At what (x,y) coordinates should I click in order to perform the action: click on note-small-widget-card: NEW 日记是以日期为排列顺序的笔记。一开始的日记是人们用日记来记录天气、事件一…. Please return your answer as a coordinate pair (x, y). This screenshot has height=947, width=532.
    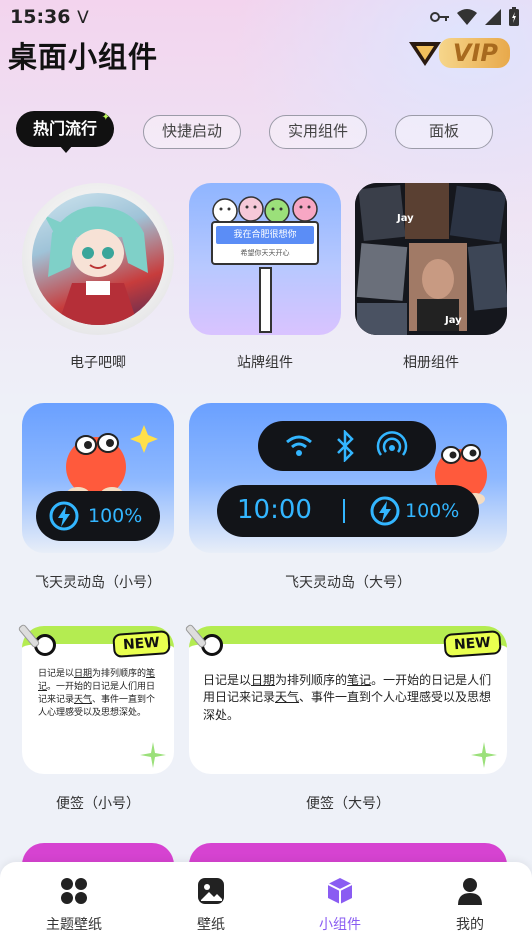
    Looking at the image, I should click on (98, 700).